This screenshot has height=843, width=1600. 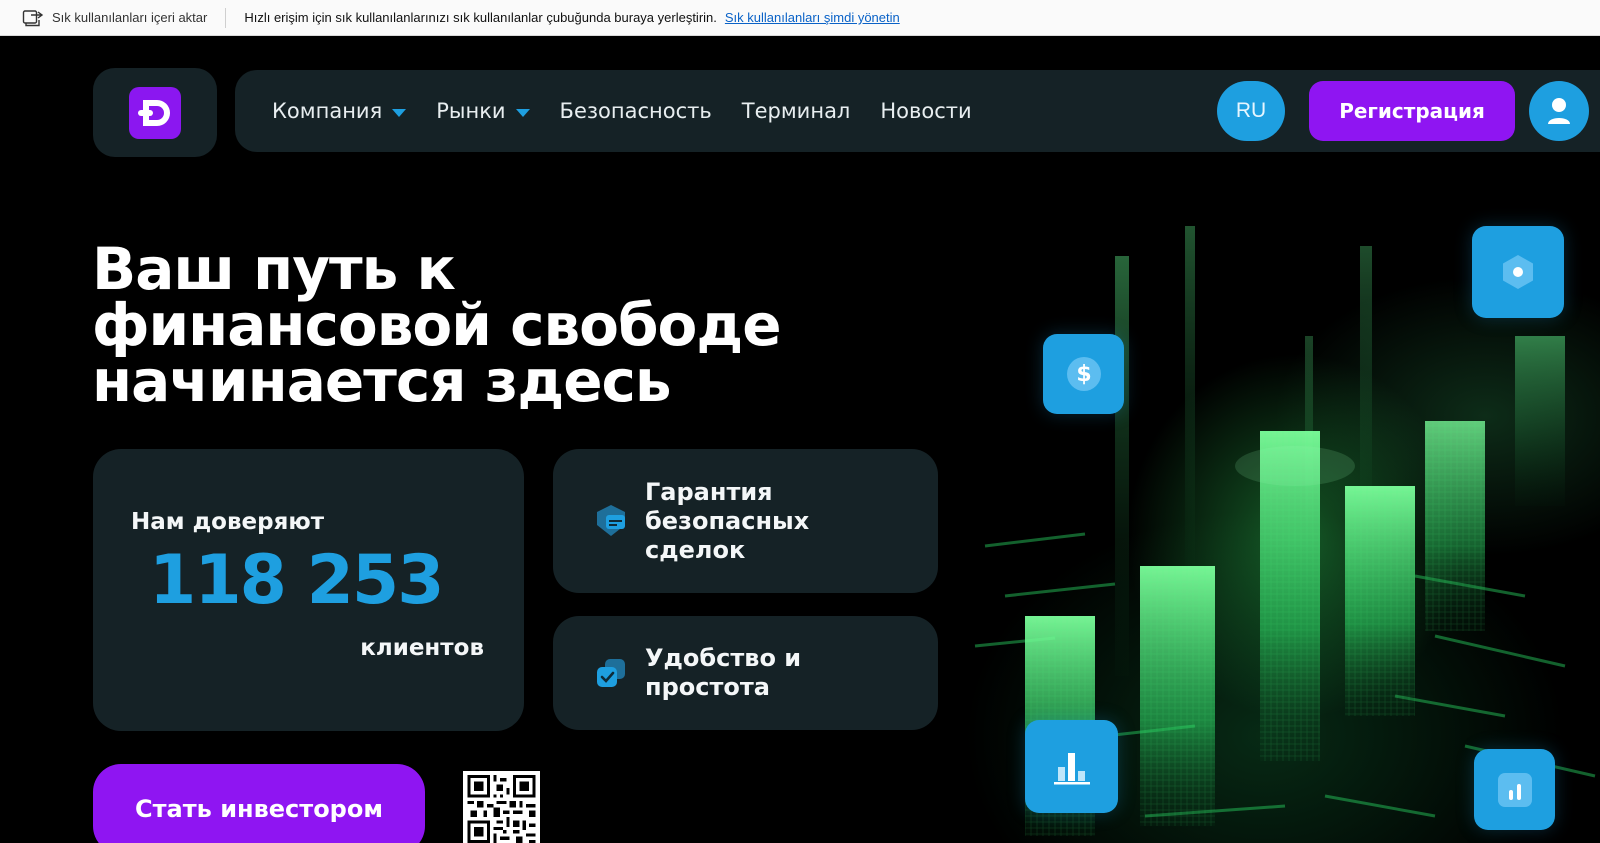 I want to click on nav-item-security: Безопасность, so click(x=636, y=111).